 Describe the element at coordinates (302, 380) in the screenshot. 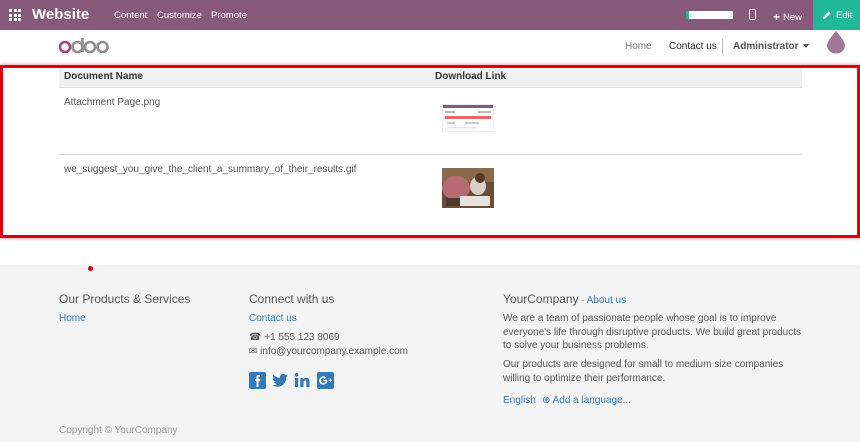

I see `linkedin-icon` at that location.